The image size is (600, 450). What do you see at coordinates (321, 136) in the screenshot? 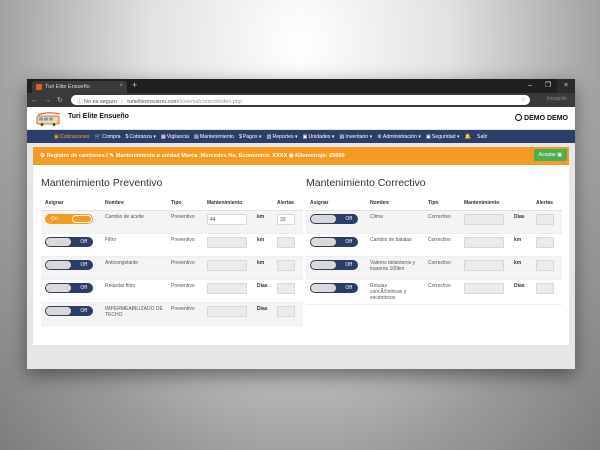
I see `menu-label: Unidades ▾` at bounding box center [321, 136].